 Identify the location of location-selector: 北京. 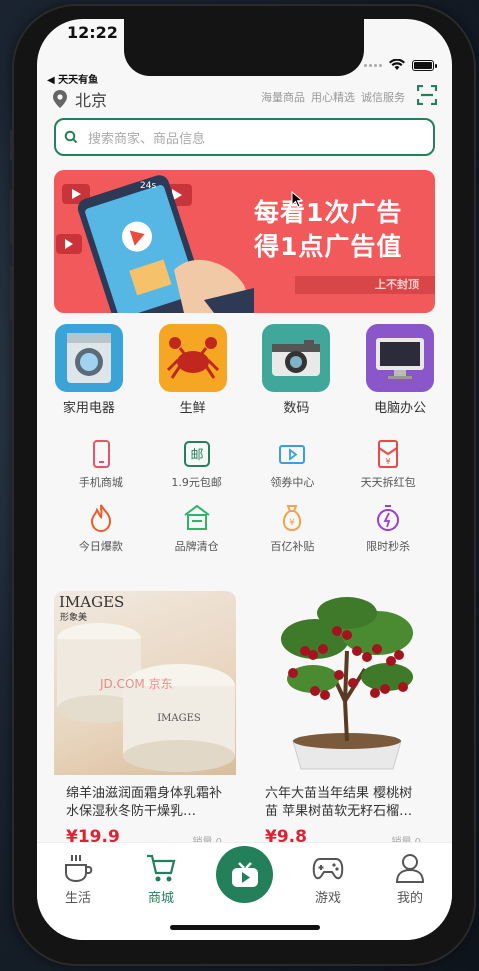
(80, 99).